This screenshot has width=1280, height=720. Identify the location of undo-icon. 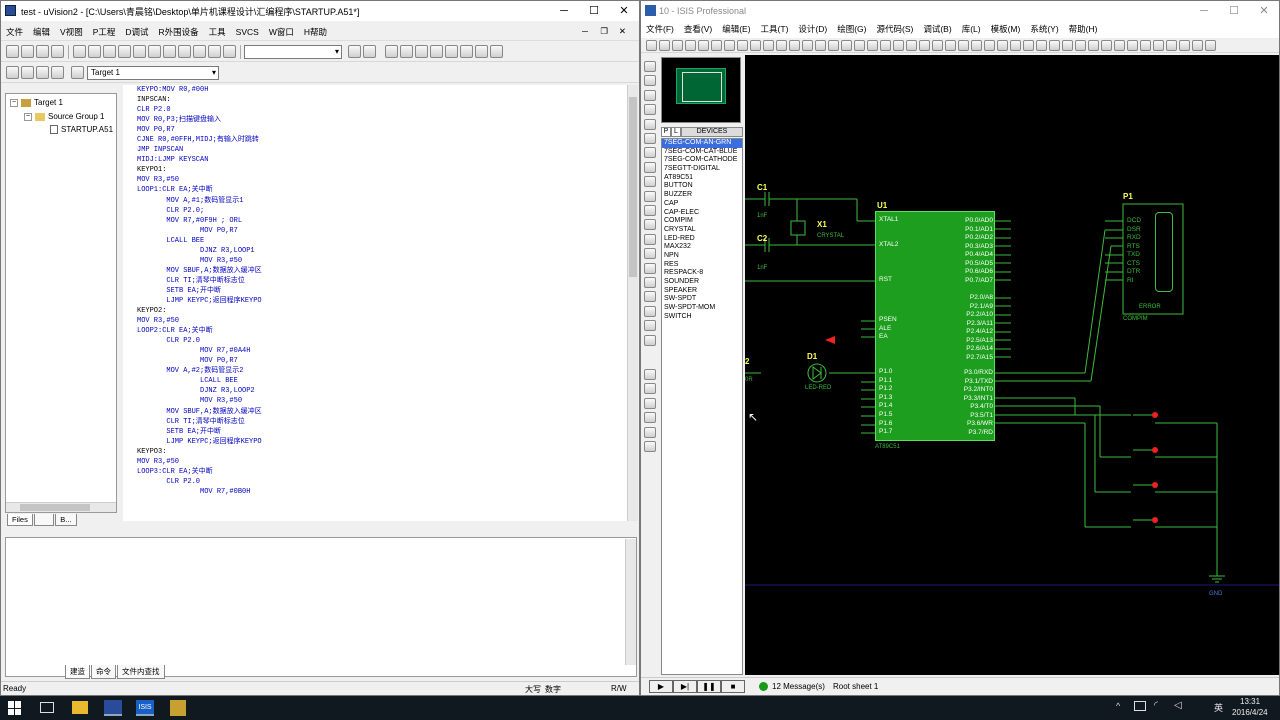
(124, 51).